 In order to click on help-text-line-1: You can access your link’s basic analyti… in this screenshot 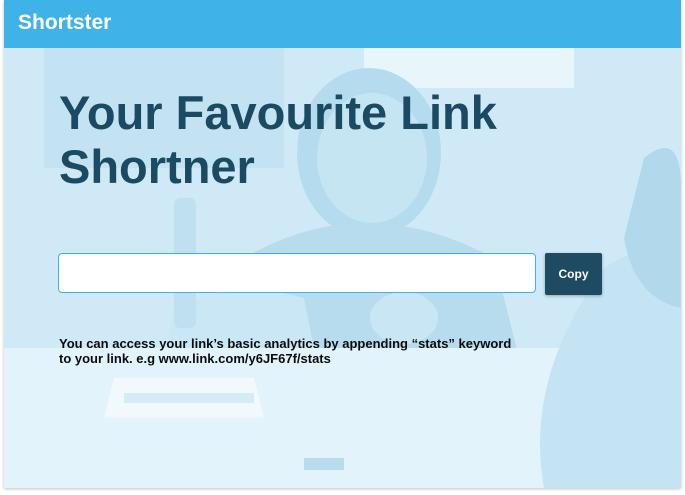, I will do `click(285, 343)`.